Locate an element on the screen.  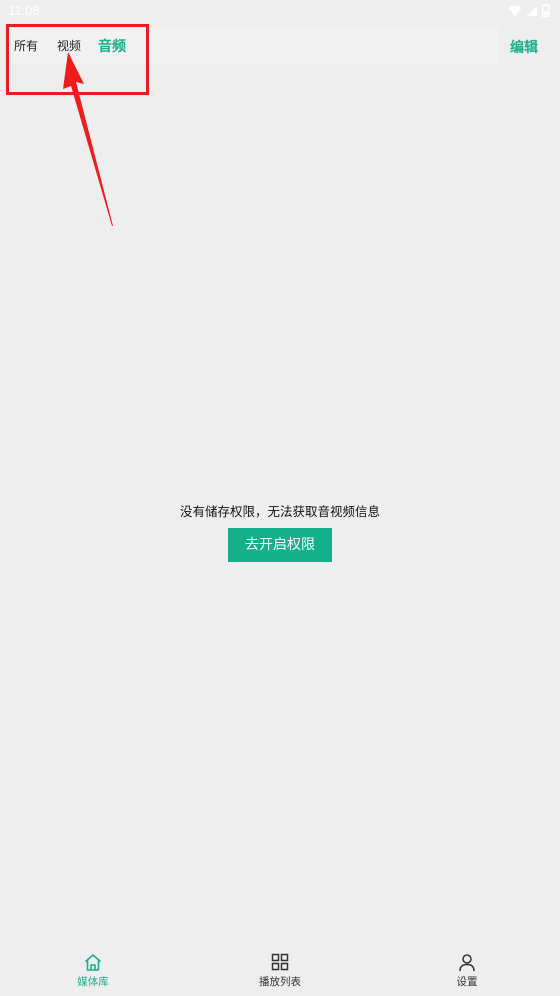
status-icons is located at coordinates (529, 10).